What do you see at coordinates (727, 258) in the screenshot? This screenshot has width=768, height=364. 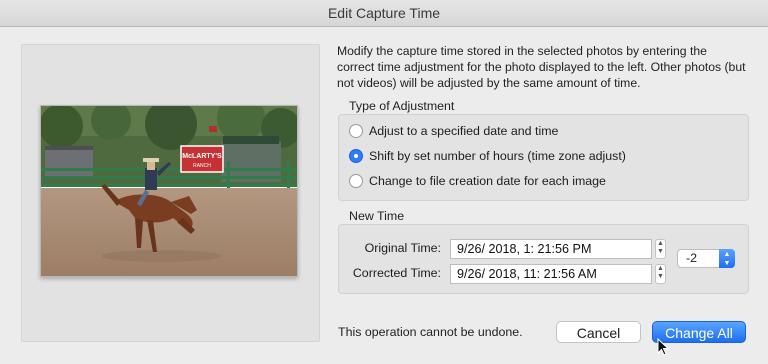 I see `up-down-chevron-icon: ▲ ▼` at bounding box center [727, 258].